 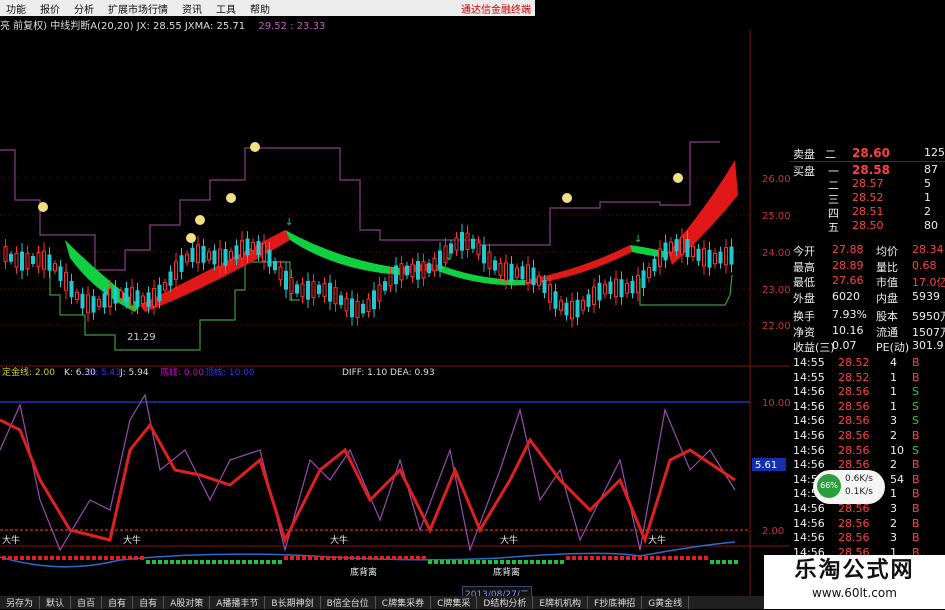 What do you see at coordinates (230, 372) in the screenshot?
I see `svg-text: 顶线: 10.00` at bounding box center [230, 372].